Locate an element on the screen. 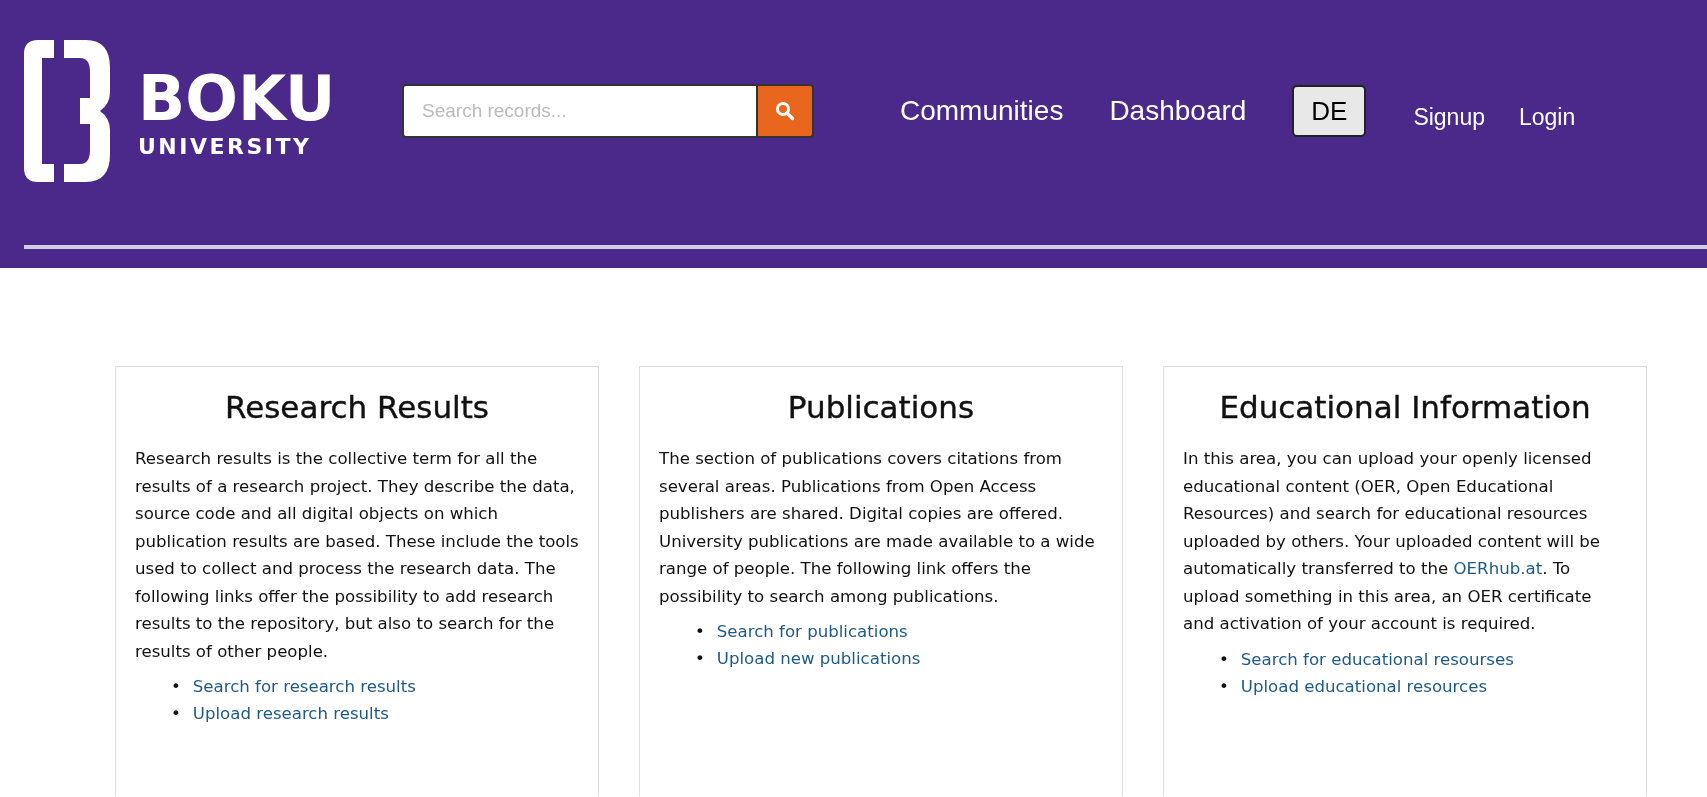 The image size is (1707, 797). logo-title: BOKU is located at coordinates (237, 98).